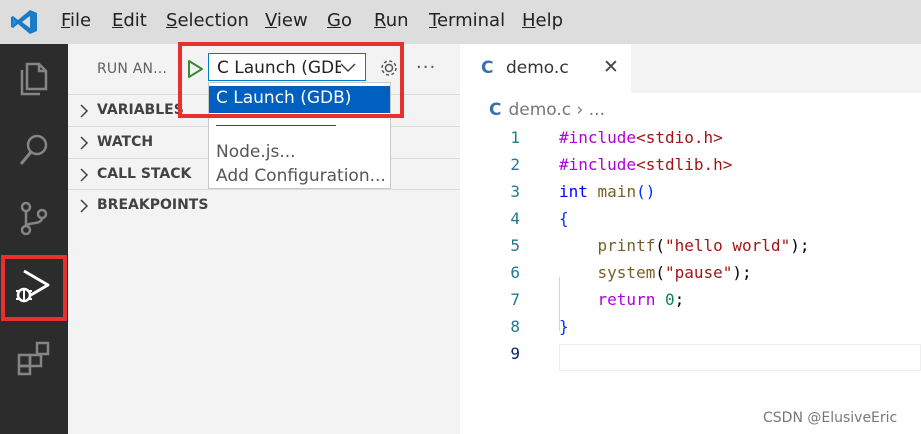 The image size is (921, 434). What do you see at coordinates (129, 20) in the screenshot?
I see `menu-edit: Edit` at bounding box center [129, 20].